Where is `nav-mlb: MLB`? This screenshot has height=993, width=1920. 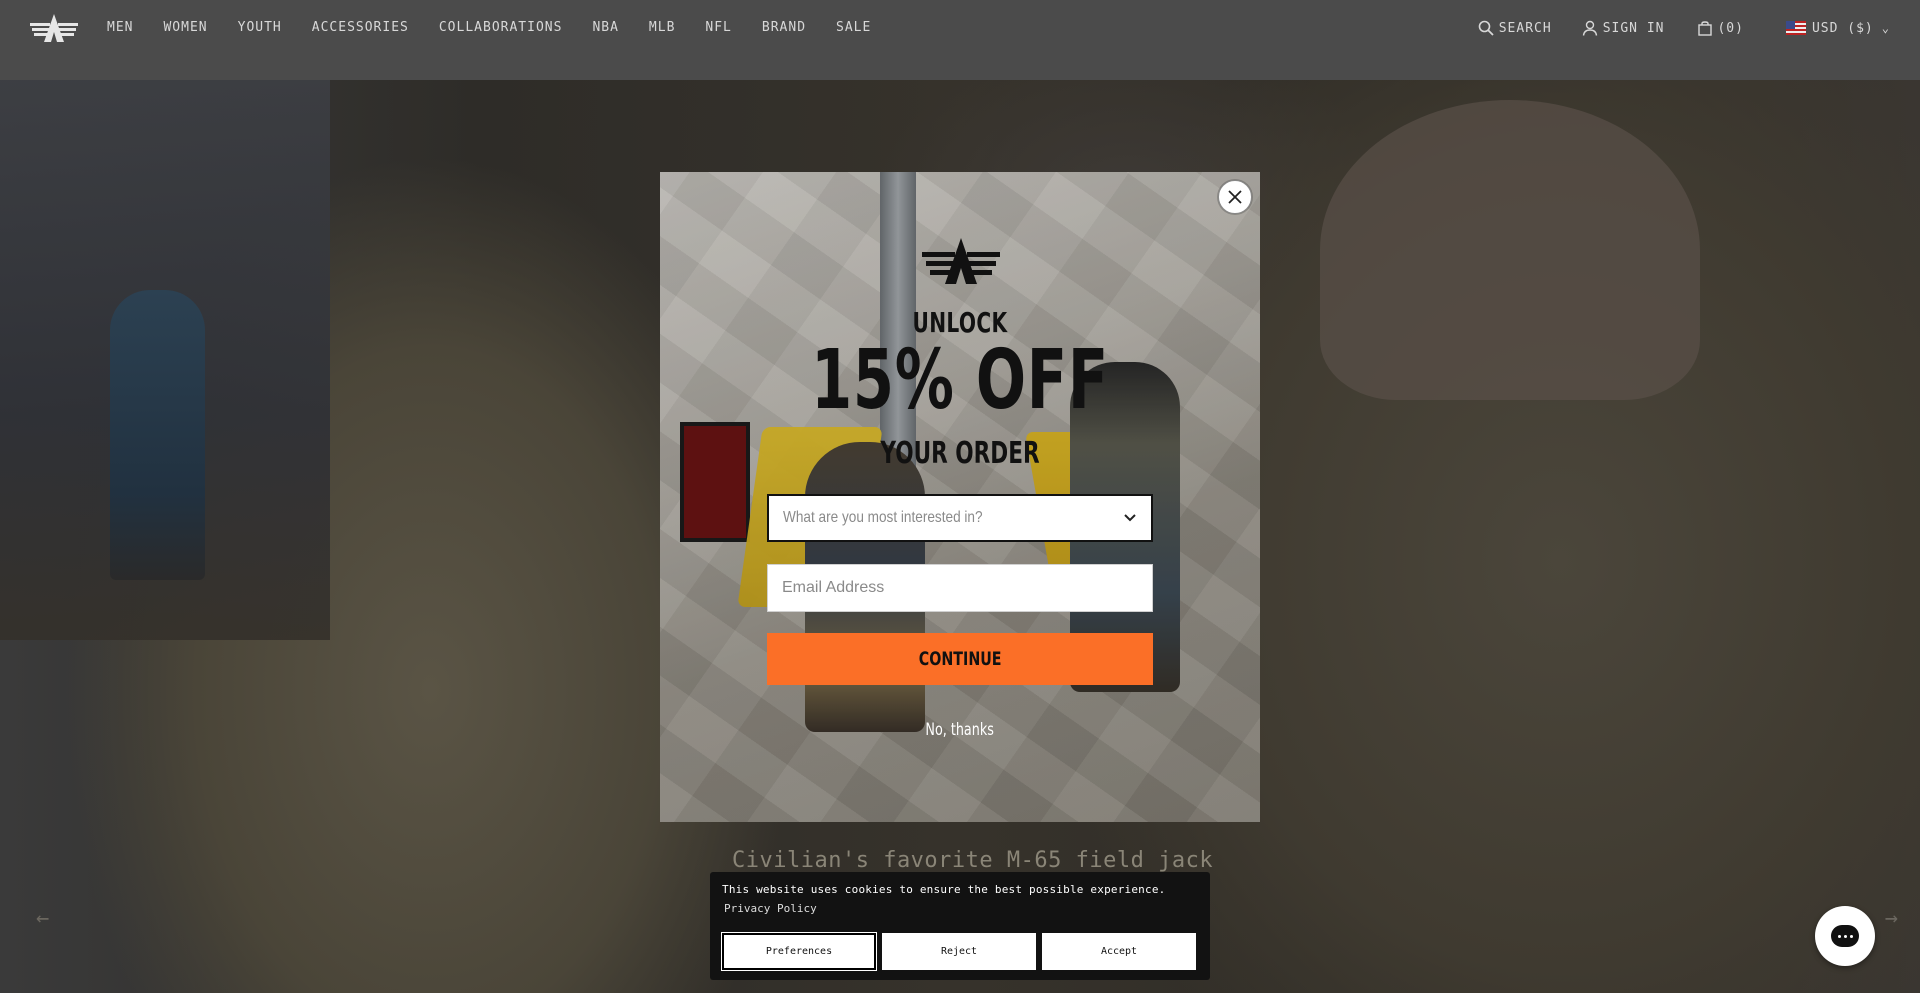 nav-mlb: MLB is located at coordinates (662, 27).